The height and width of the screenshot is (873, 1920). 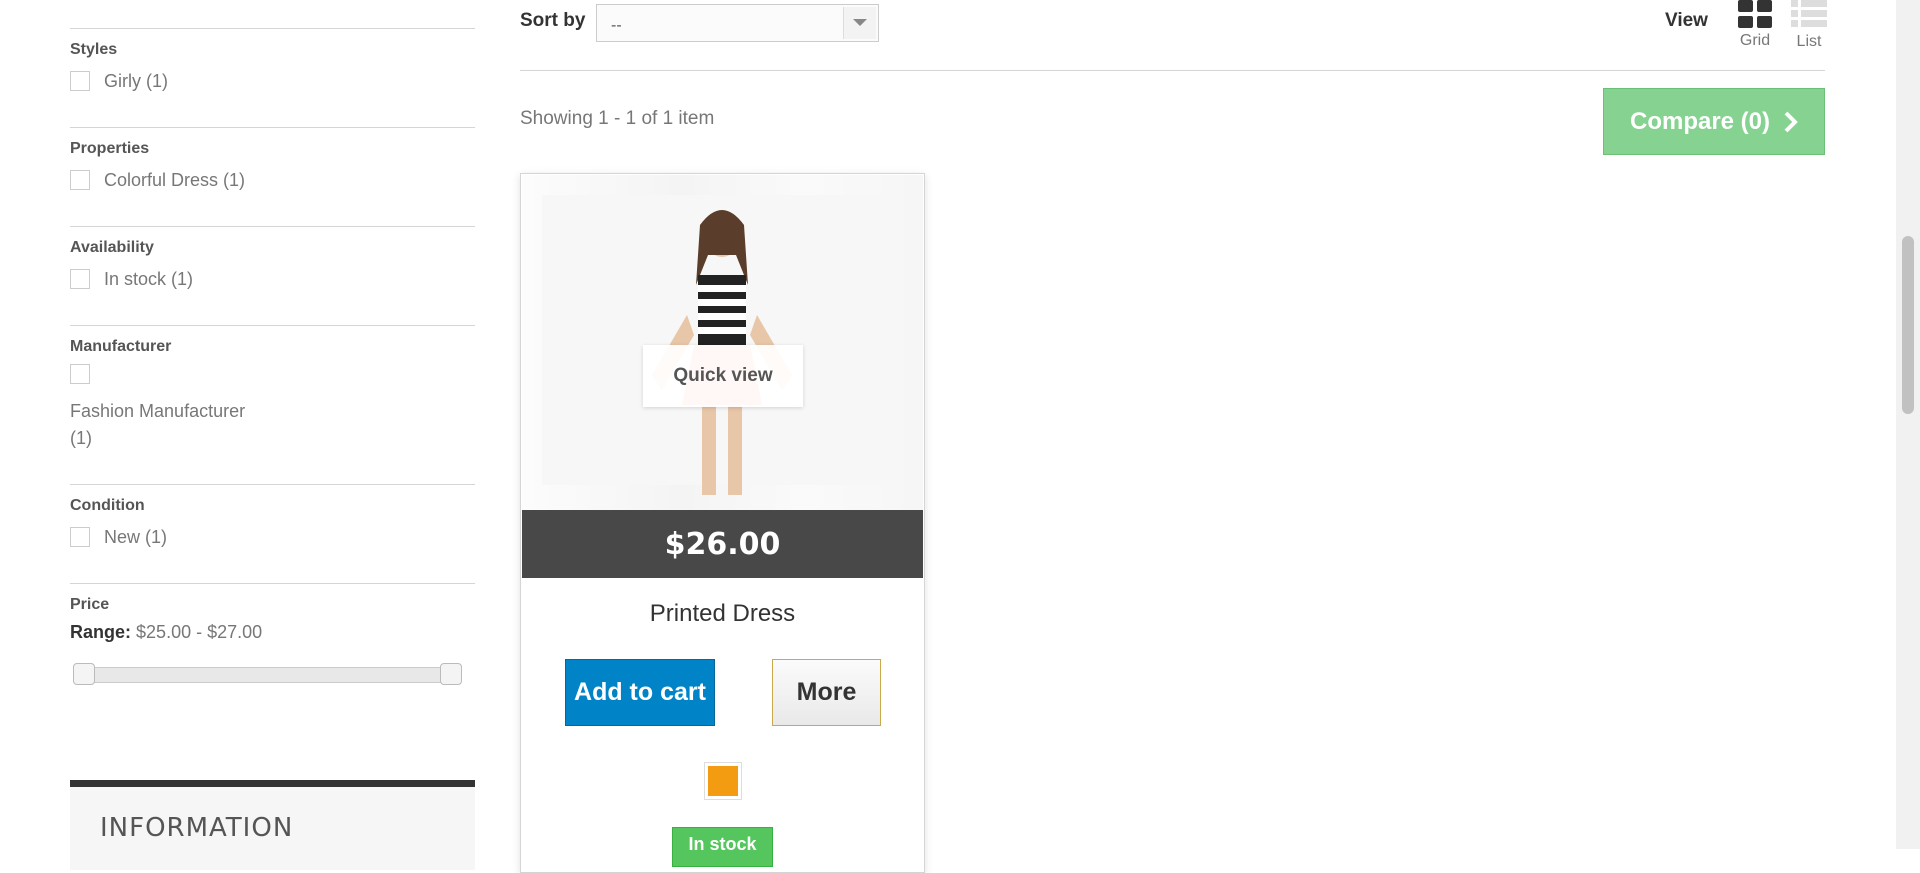 I want to click on price-slider, so click(x=267, y=674).